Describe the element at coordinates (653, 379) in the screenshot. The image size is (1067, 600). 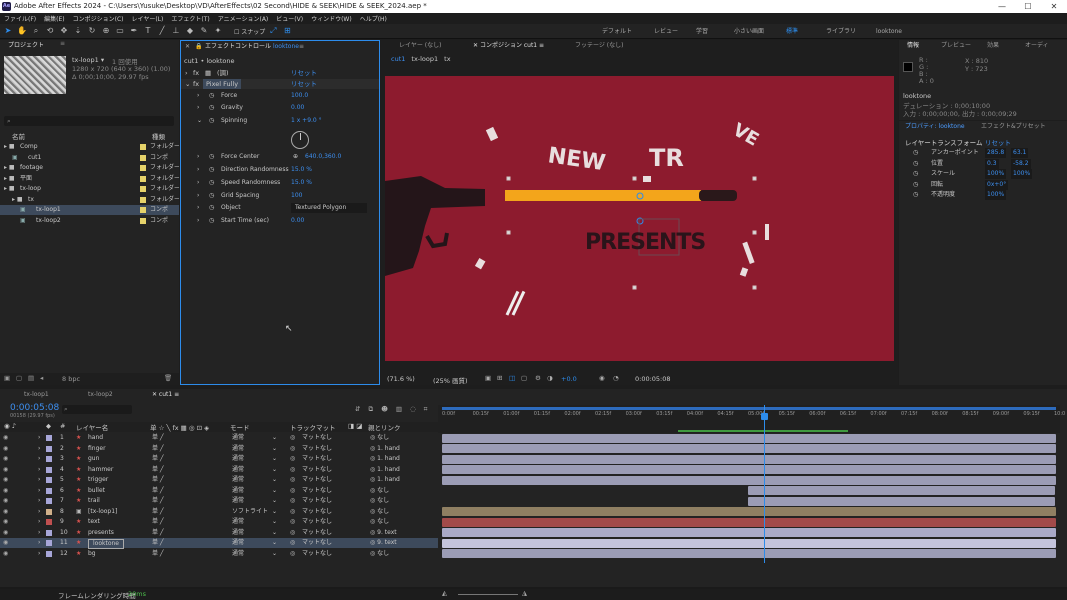
I see `viewer-timecode: 0:00:05:08` at that location.